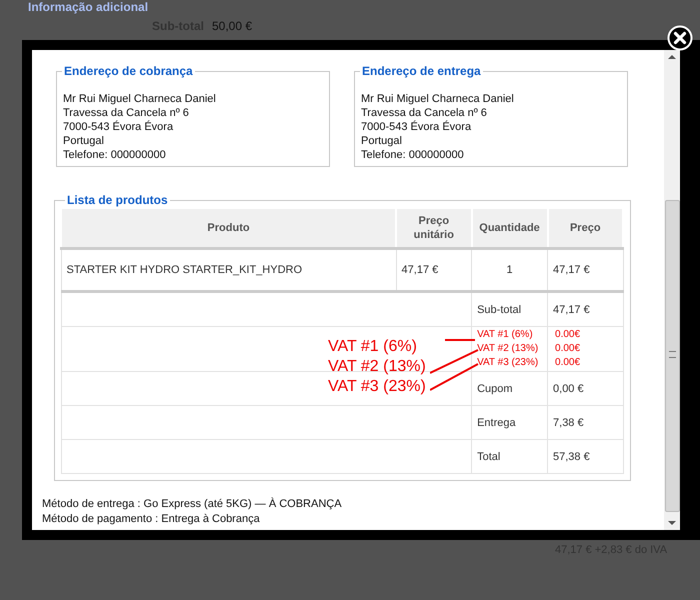  Describe the element at coordinates (585, 457) in the screenshot. I see `summary-value: 57,38 €` at that location.